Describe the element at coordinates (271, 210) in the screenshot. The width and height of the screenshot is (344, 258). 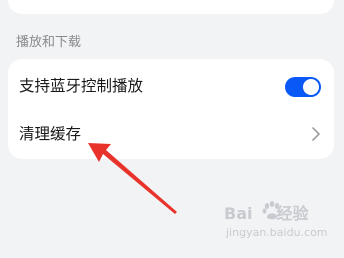
I see `paw-icon` at that location.